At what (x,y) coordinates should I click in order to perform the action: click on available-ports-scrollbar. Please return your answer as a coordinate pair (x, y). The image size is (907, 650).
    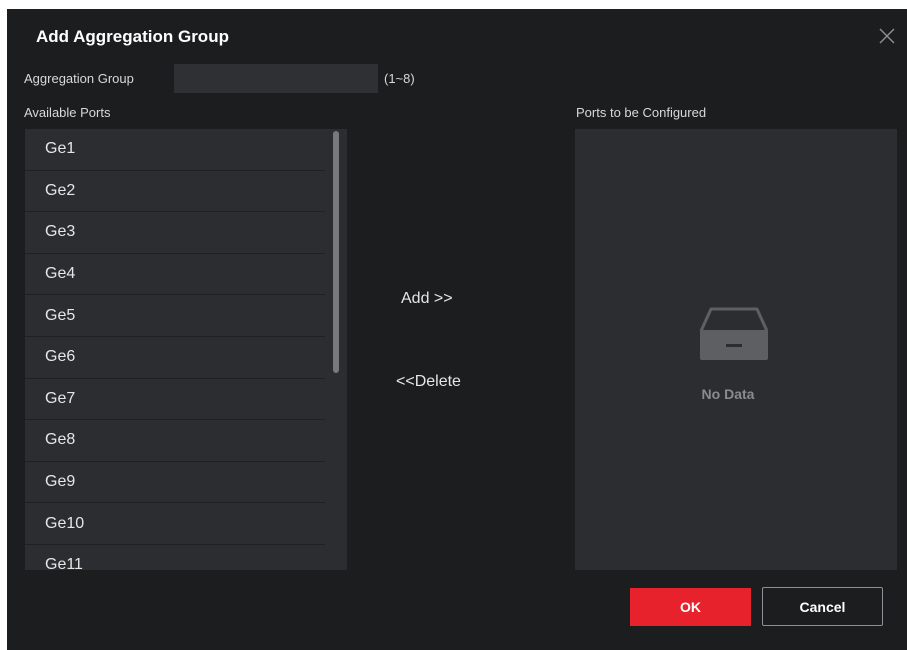
    Looking at the image, I should click on (336, 252).